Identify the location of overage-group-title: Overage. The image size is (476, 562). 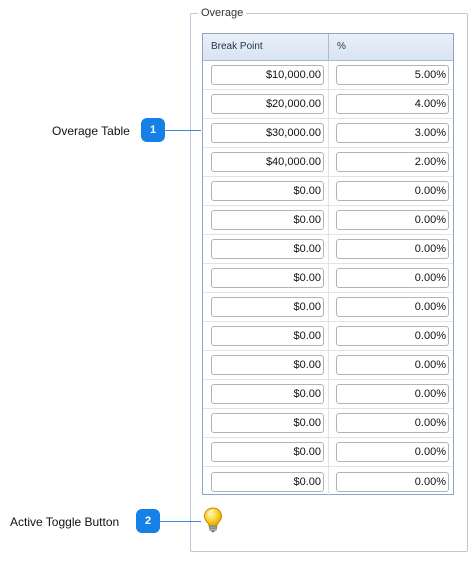
(222, 13).